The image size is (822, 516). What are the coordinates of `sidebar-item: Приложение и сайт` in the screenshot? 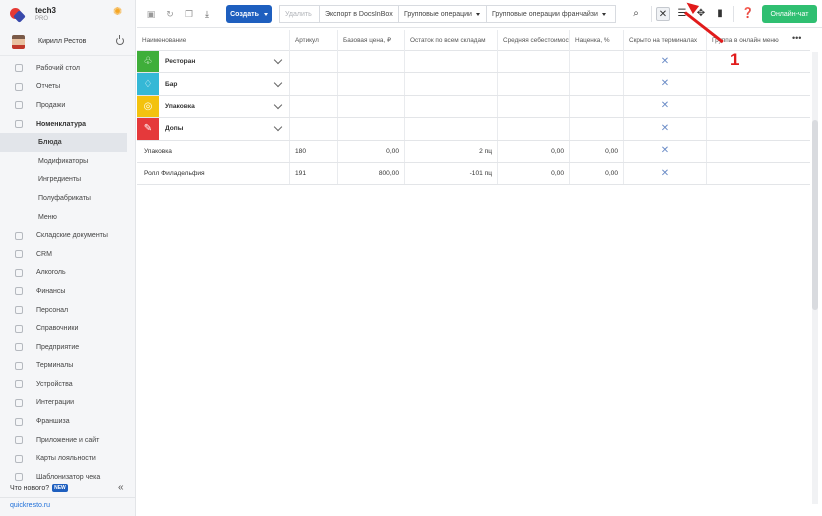 It's located at (67, 440).